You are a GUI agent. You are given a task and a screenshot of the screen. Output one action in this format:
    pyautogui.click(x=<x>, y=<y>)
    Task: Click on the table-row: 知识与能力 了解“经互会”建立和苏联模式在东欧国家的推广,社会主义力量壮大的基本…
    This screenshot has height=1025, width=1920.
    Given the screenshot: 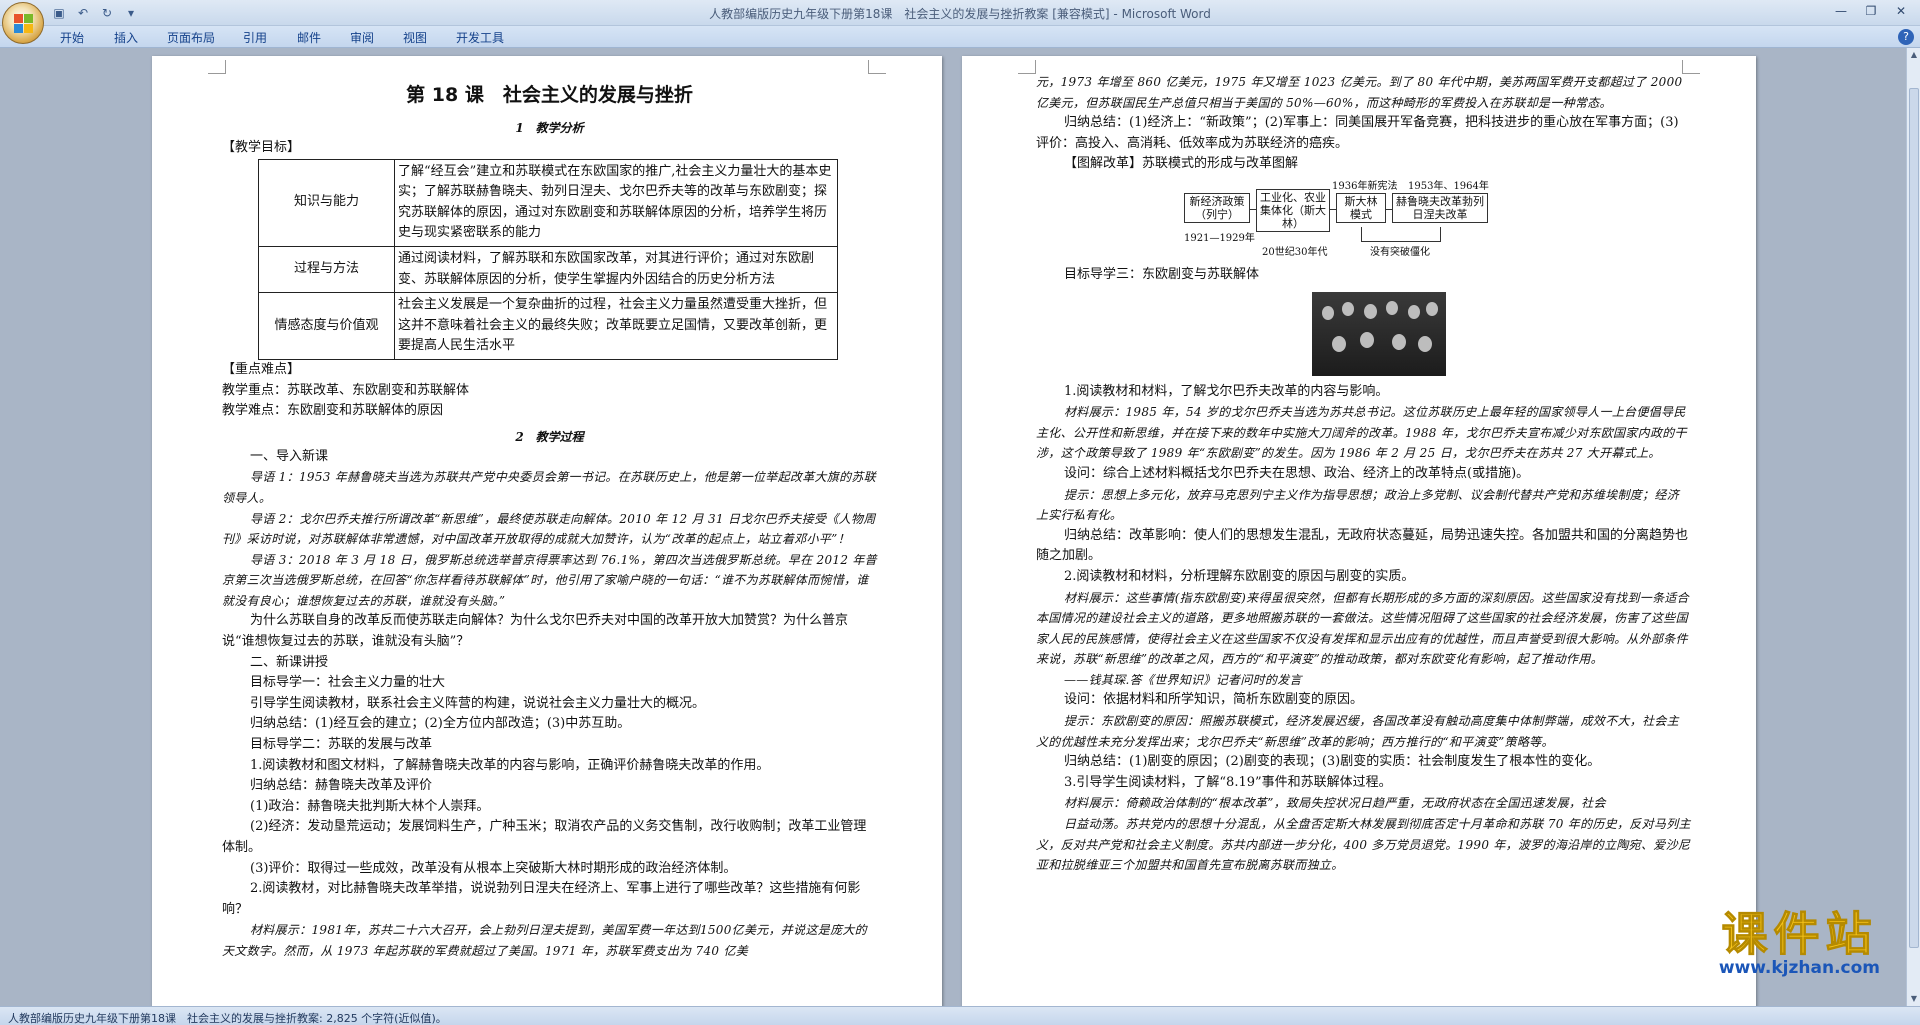 What is the action you would take?
    pyautogui.click(x=548, y=202)
    